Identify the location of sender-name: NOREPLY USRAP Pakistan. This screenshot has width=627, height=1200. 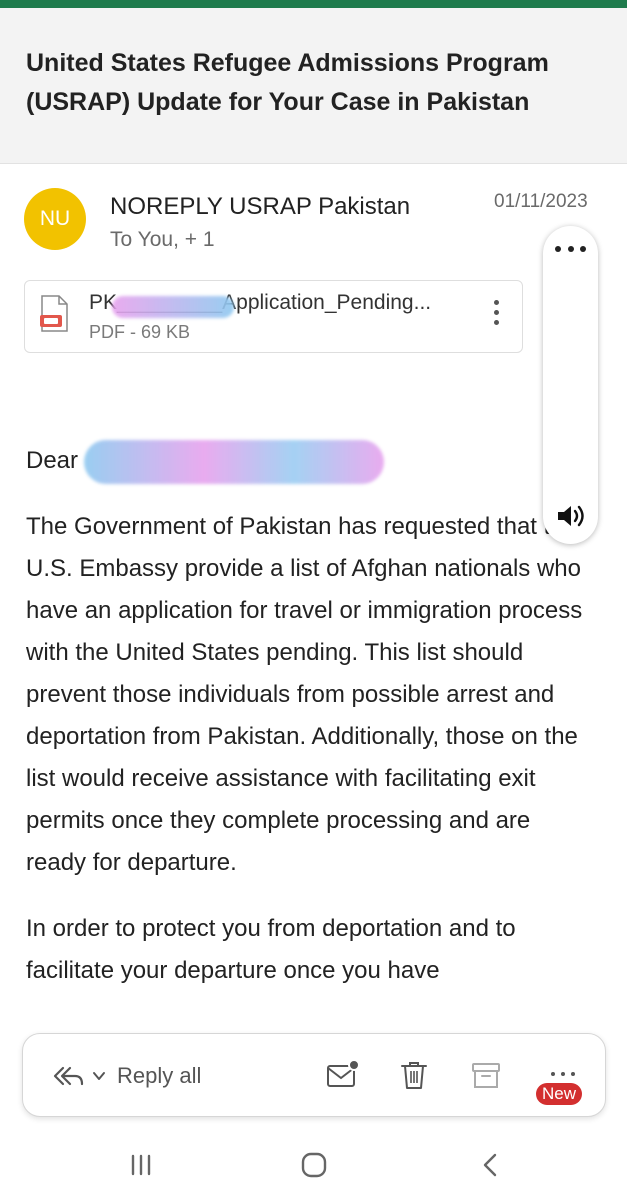
(260, 207).